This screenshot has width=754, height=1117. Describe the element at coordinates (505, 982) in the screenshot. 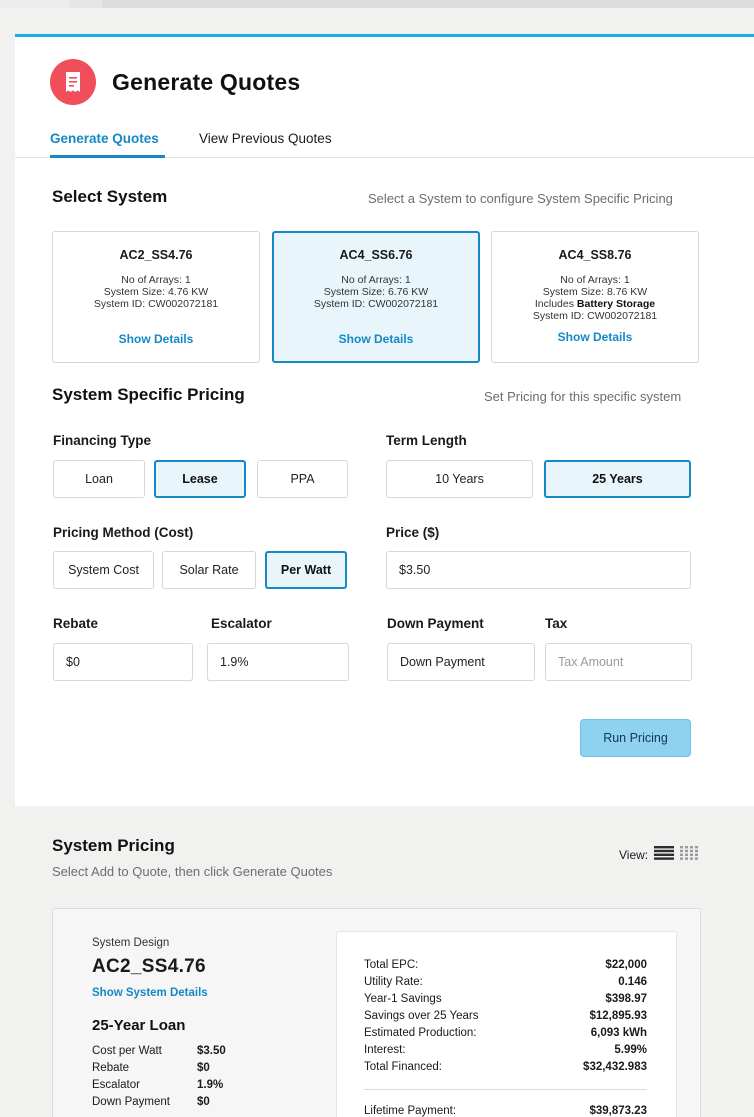

I see `metric-row: Utility Rate: 0.146` at that location.